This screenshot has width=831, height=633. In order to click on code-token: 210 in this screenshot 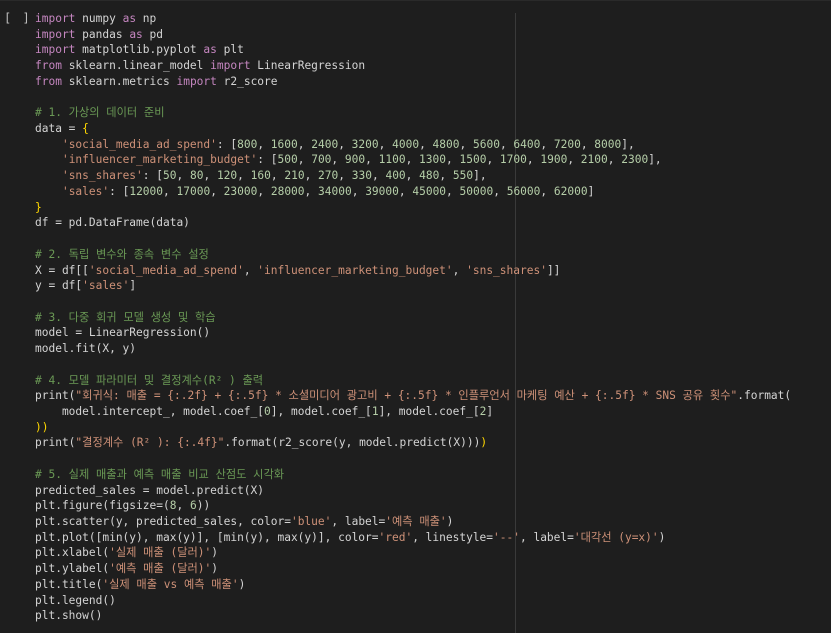, I will do `click(294, 176)`.